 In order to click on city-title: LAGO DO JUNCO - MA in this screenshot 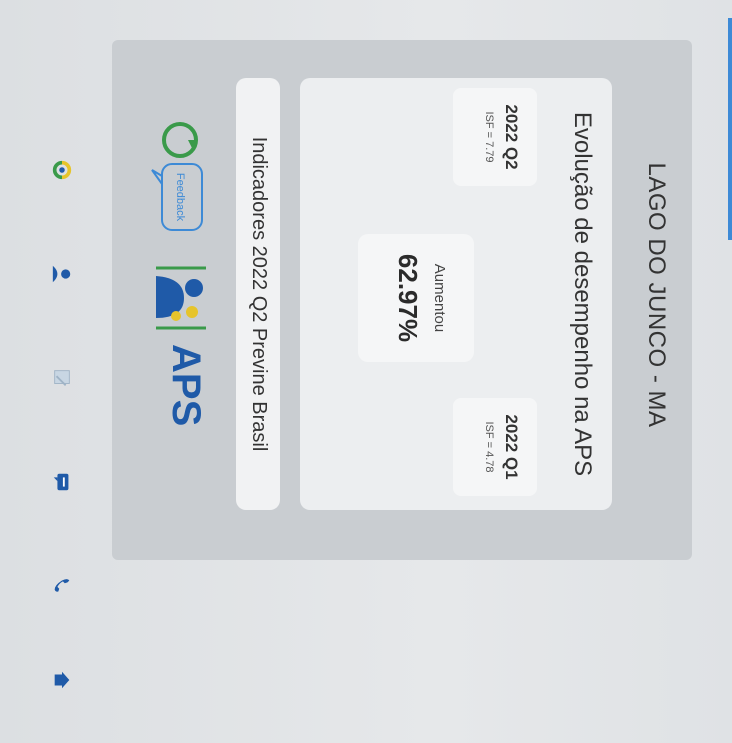, I will do `click(656, 295)`.